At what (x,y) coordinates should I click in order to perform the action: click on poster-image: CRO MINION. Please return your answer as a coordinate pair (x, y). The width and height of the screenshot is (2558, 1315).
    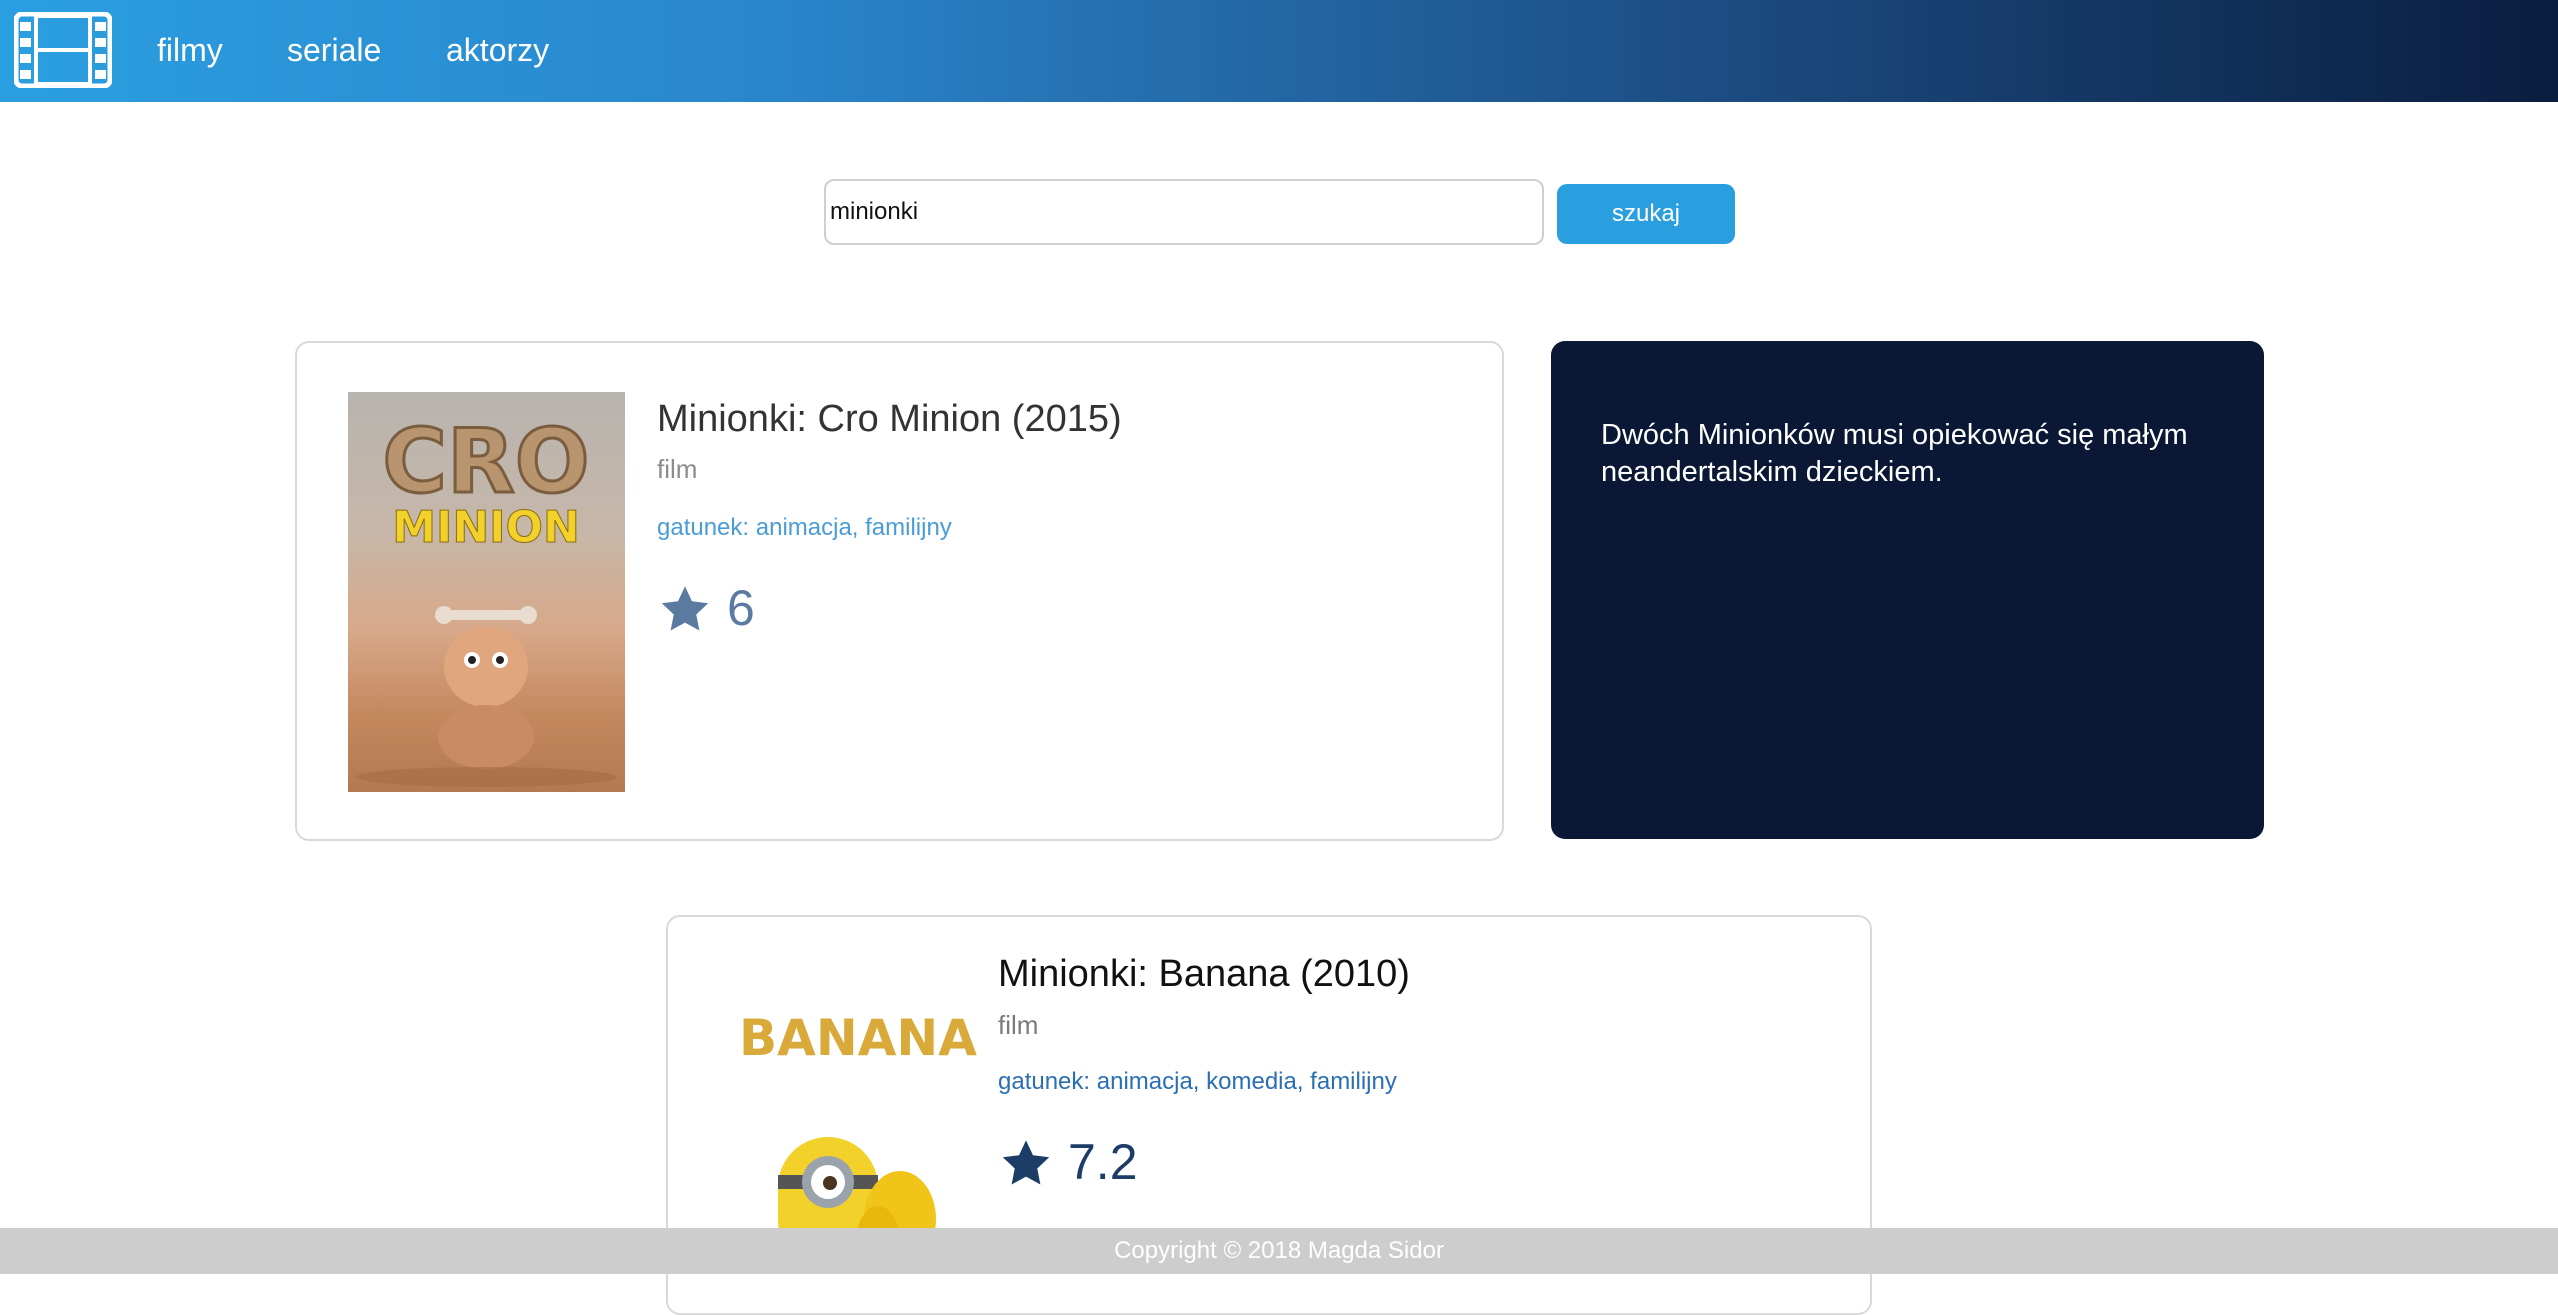
    Looking at the image, I should click on (486, 592).